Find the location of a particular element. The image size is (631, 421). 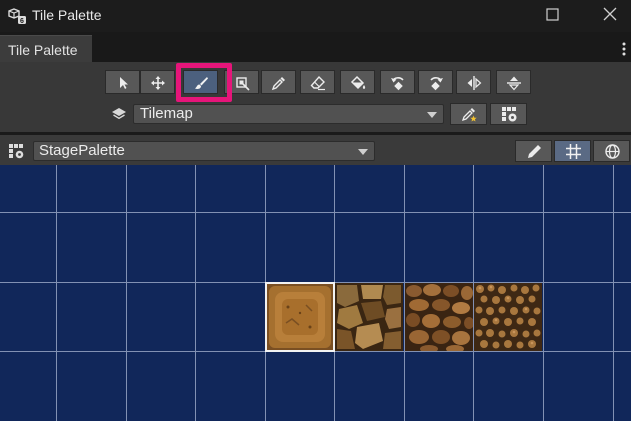

erase-tool-button is located at coordinates (317, 82).